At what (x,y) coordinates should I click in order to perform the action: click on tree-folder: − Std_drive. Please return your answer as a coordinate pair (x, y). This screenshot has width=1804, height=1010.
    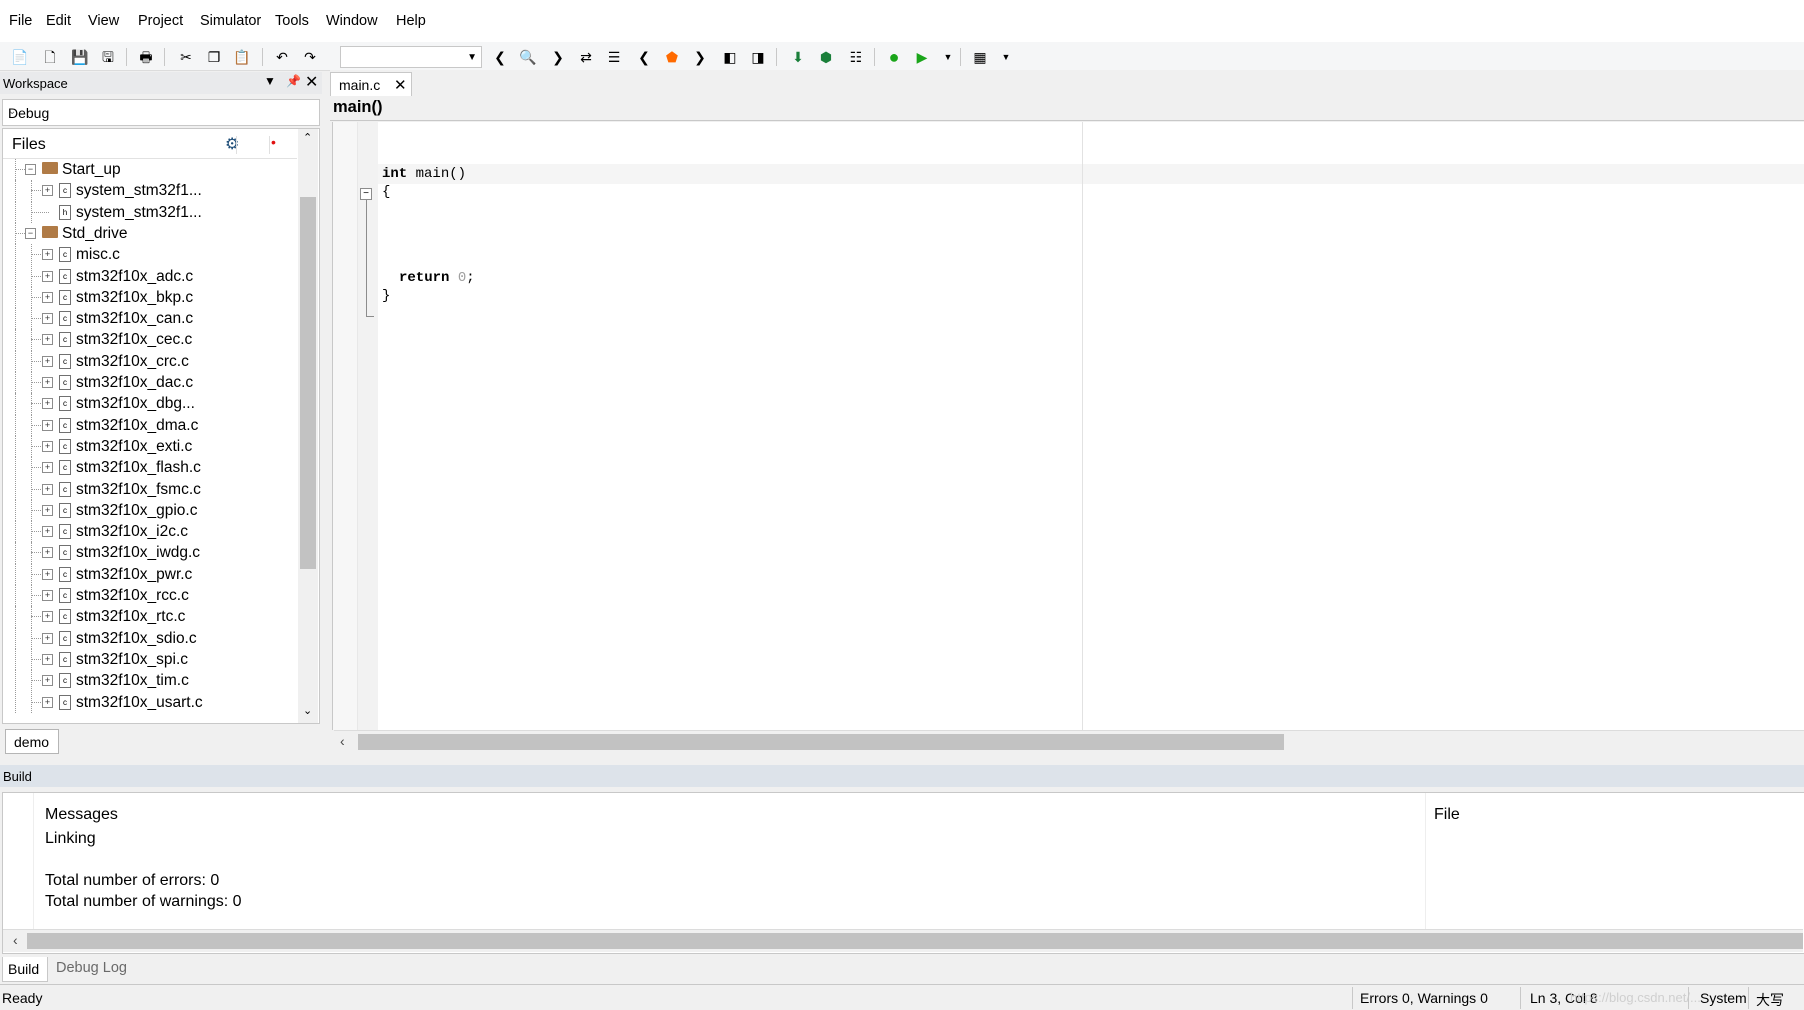
    Looking at the image, I should click on (150, 233).